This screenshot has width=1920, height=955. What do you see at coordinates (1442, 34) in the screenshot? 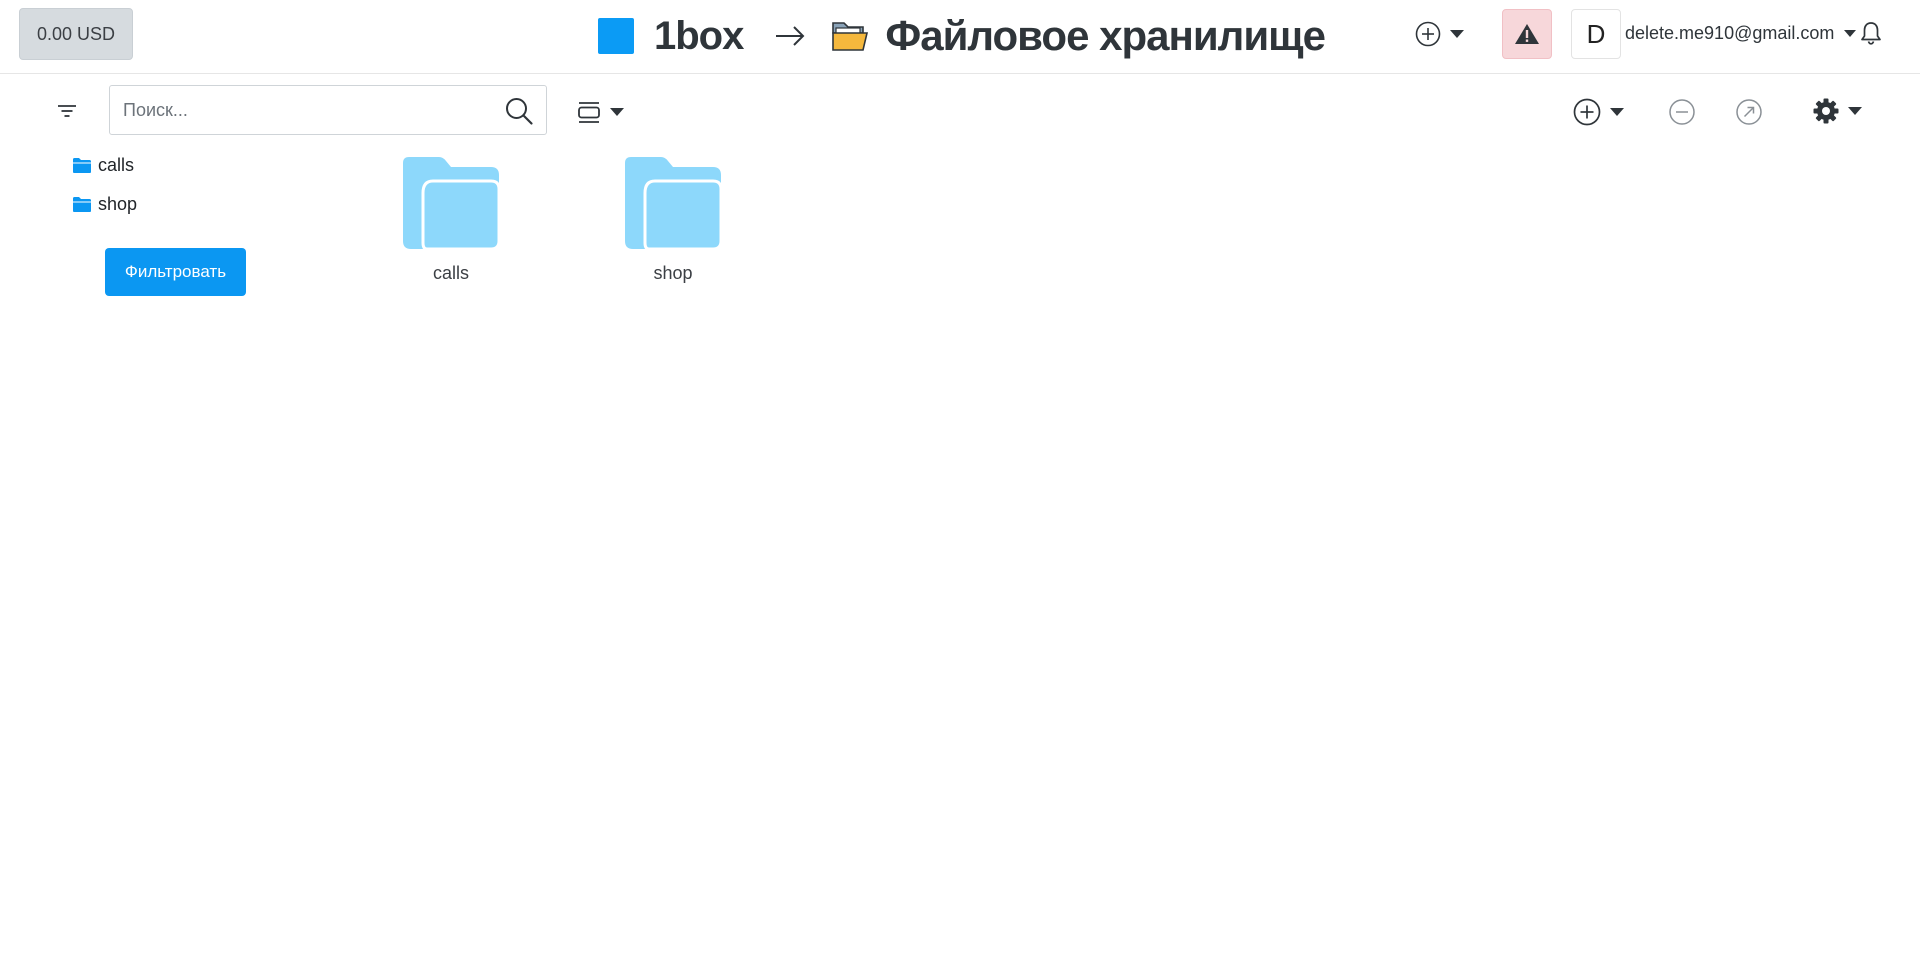
I see `header-add-dropdown` at bounding box center [1442, 34].